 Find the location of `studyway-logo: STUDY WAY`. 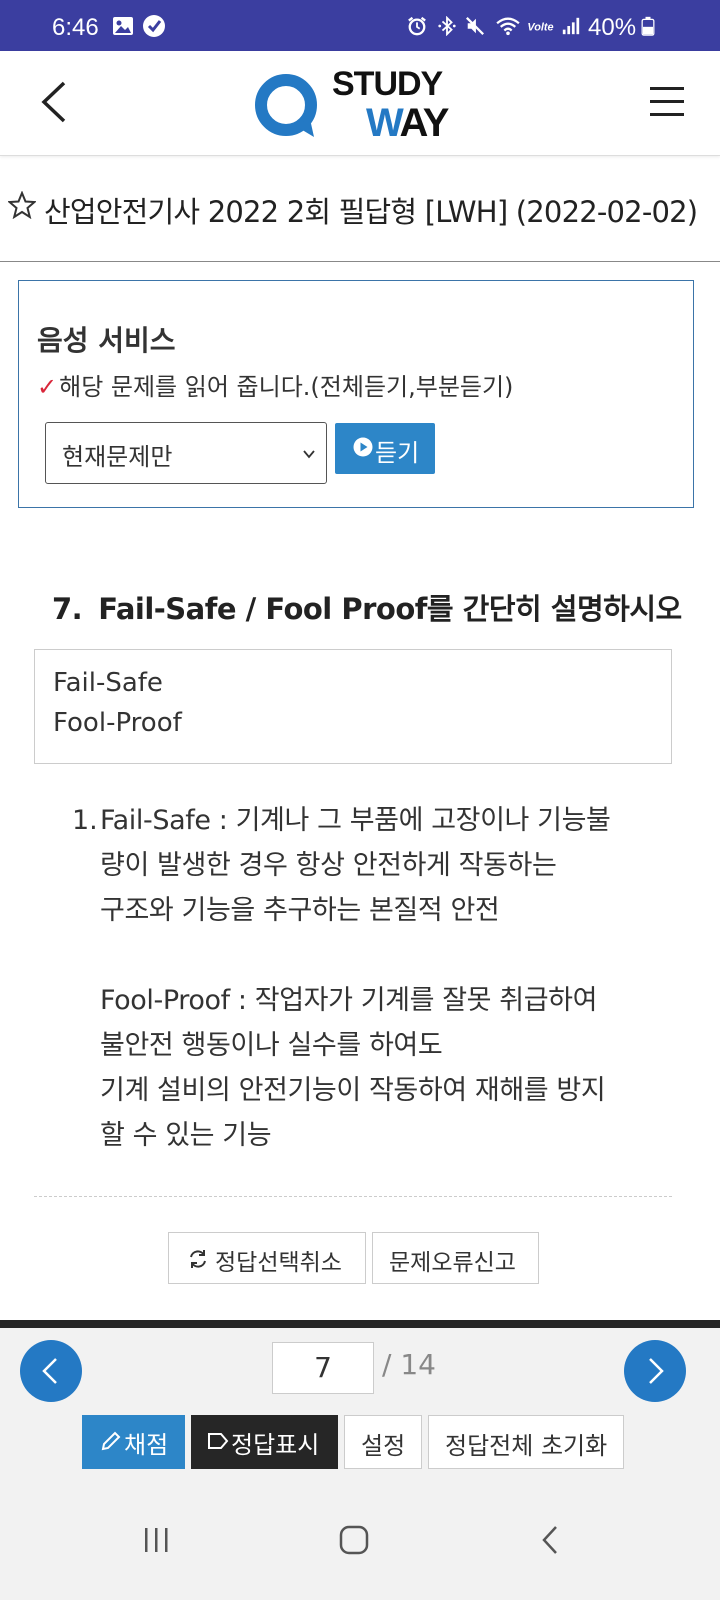

studyway-logo: STUDY WAY is located at coordinates (374, 105).